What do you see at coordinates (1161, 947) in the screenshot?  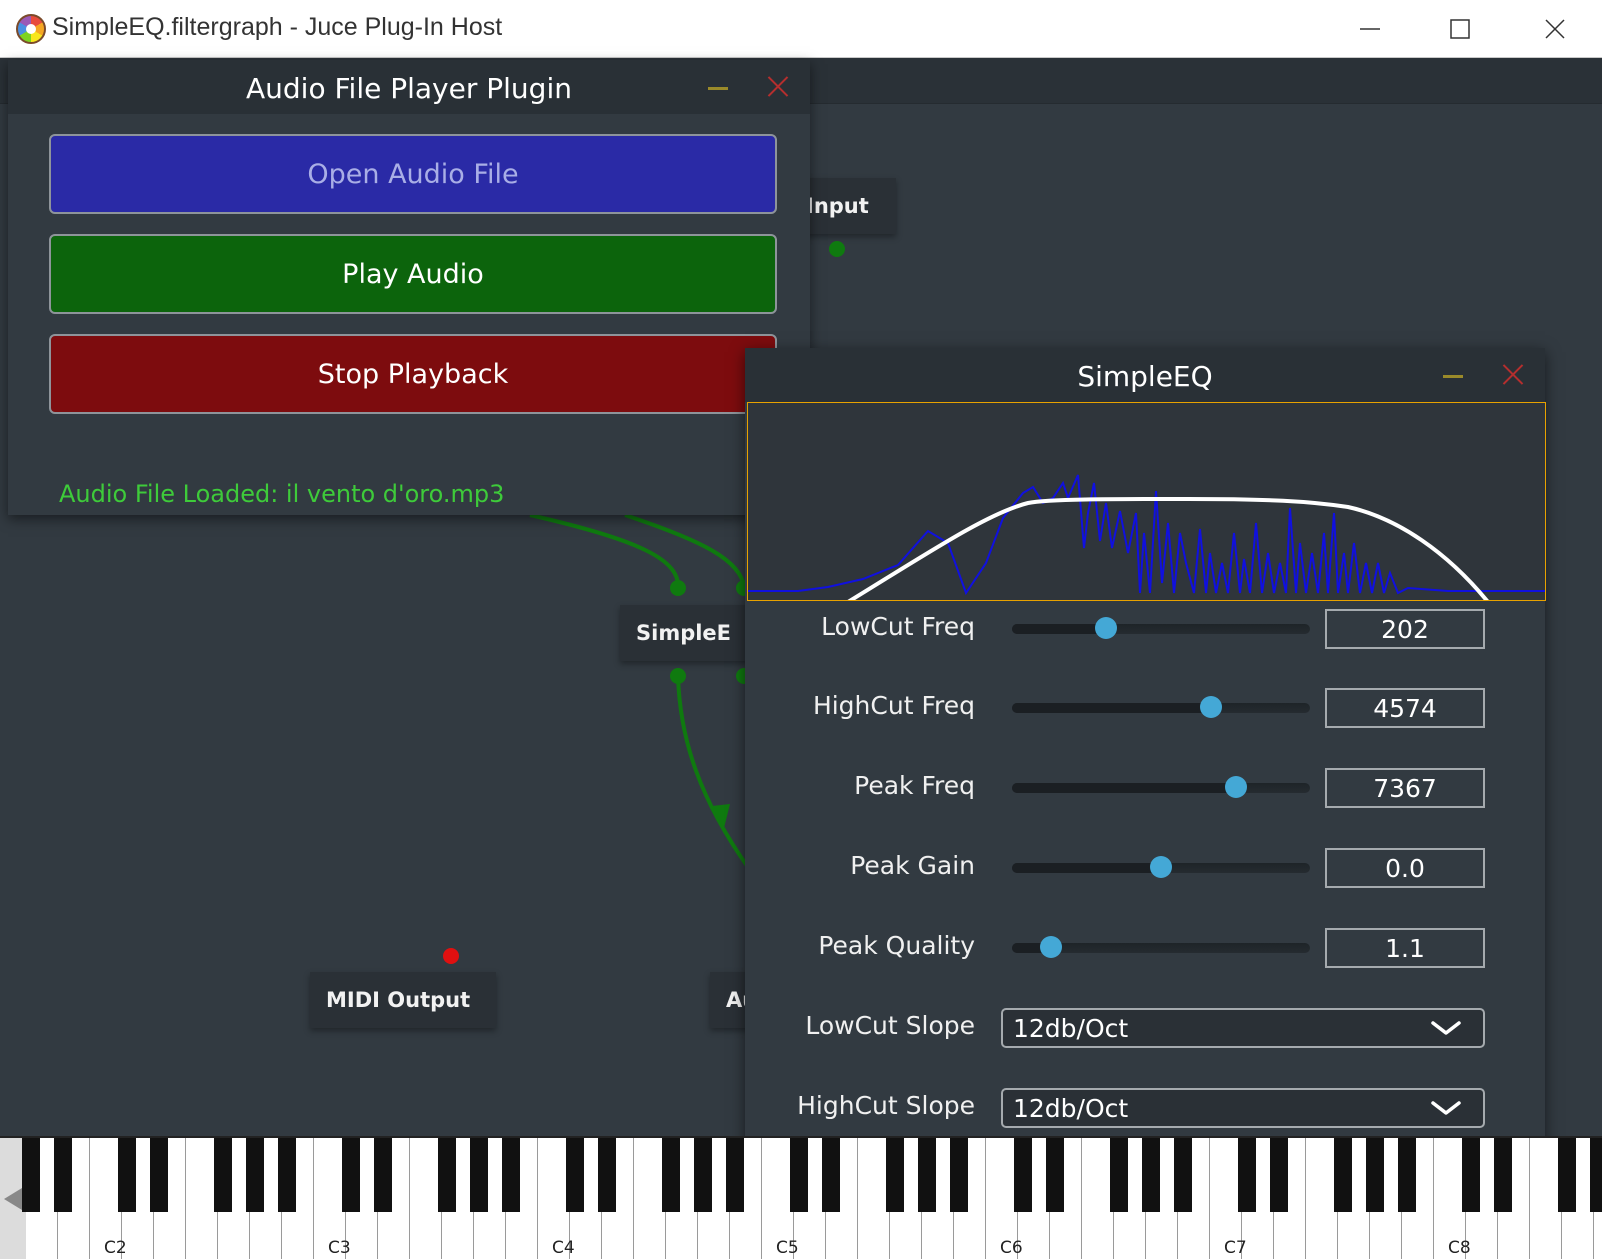 I see `slider-peak-quality` at bounding box center [1161, 947].